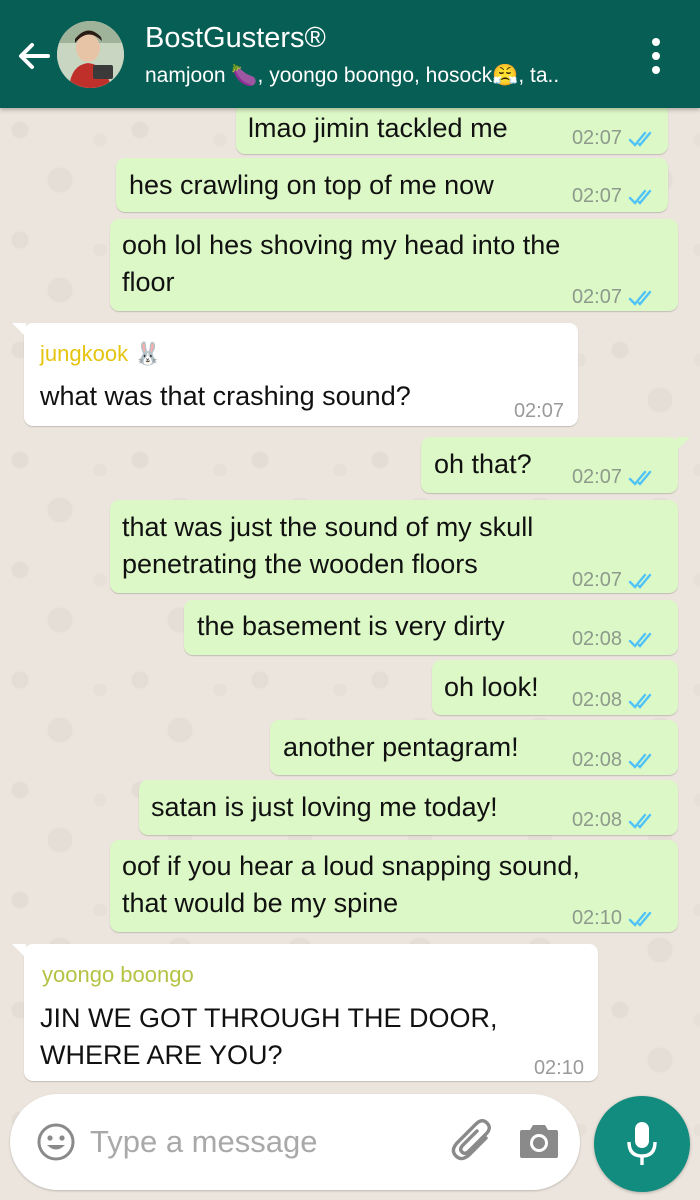 This screenshot has height=1200, width=700. Describe the element at coordinates (341, 245) in the screenshot. I see `message-text-line: ooh lol hes shoving my head into the` at that location.